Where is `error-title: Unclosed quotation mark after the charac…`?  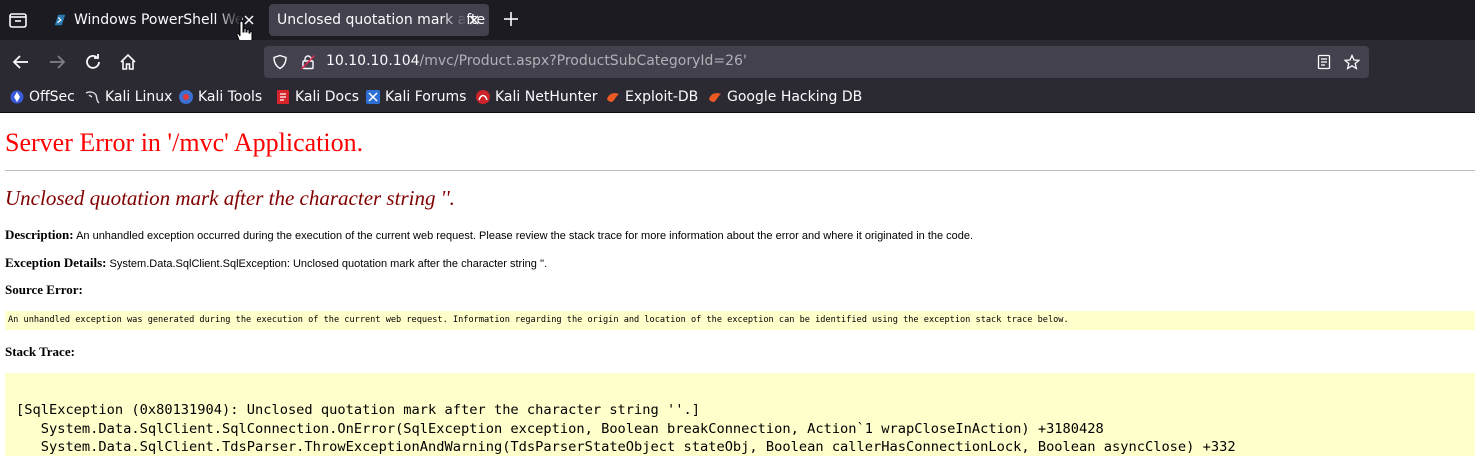 error-title: Unclosed quotation mark after the charac… is located at coordinates (230, 198).